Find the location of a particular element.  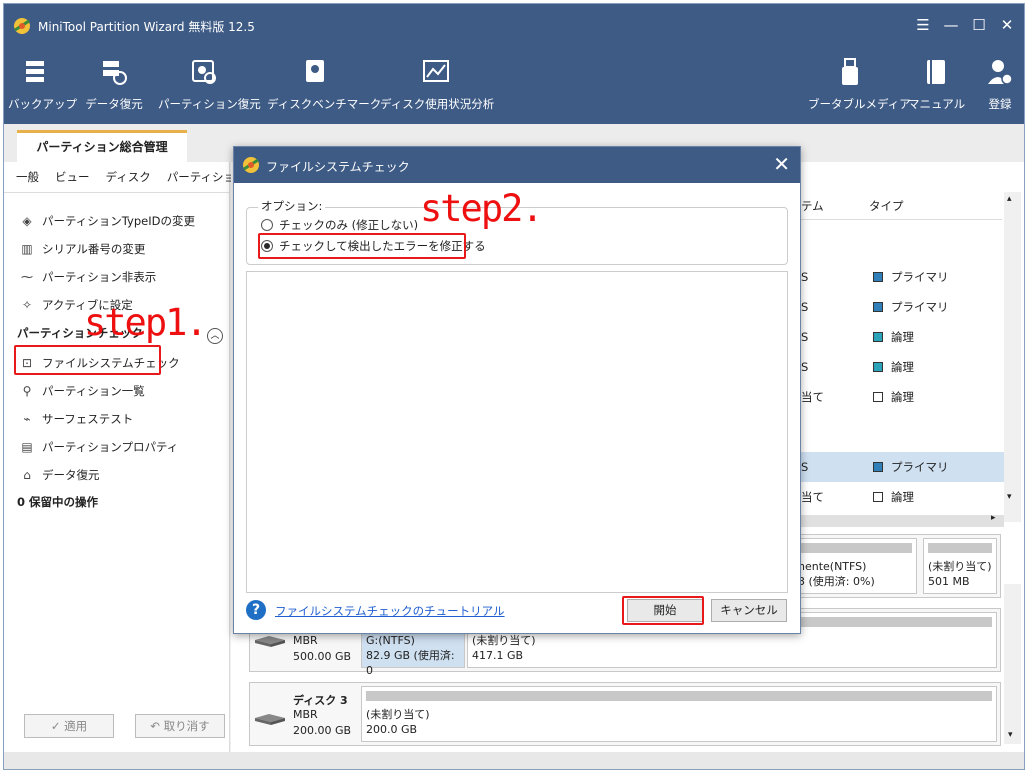

sidebar-item-label: サーフェステスト is located at coordinates (88, 419).